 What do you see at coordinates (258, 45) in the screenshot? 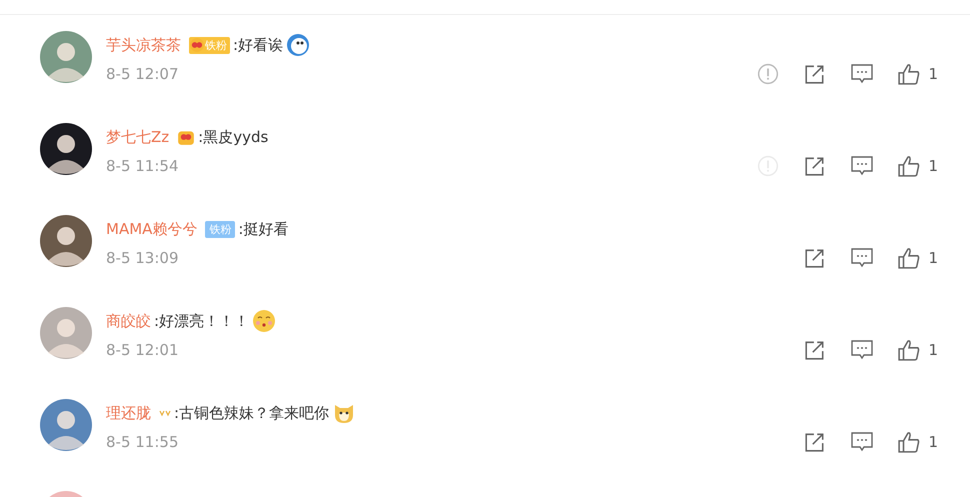
I see `comment-text: :好看诶` at bounding box center [258, 45].